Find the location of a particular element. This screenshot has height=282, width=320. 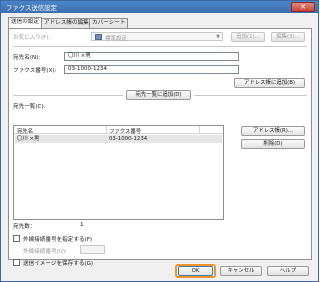

delete-recipient-button: 削除(D) is located at coordinates (273, 144).